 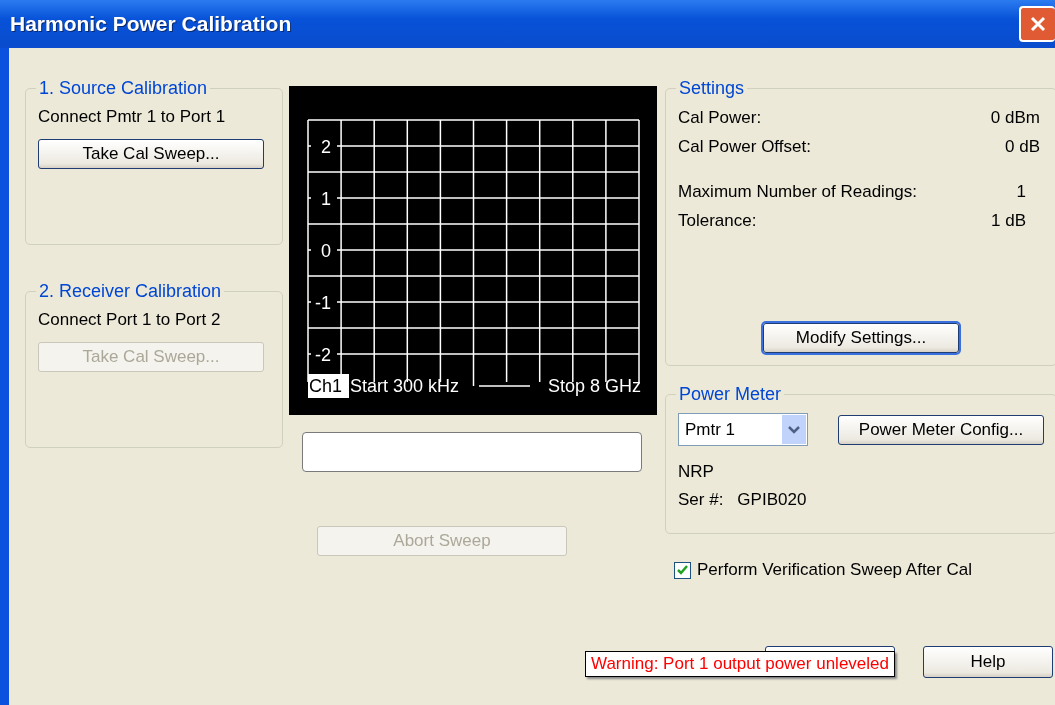 What do you see at coordinates (743, 429) in the screenshot?
I see `power-meter-dropdown: Pmtr 1` at bounding box center [743, 429].